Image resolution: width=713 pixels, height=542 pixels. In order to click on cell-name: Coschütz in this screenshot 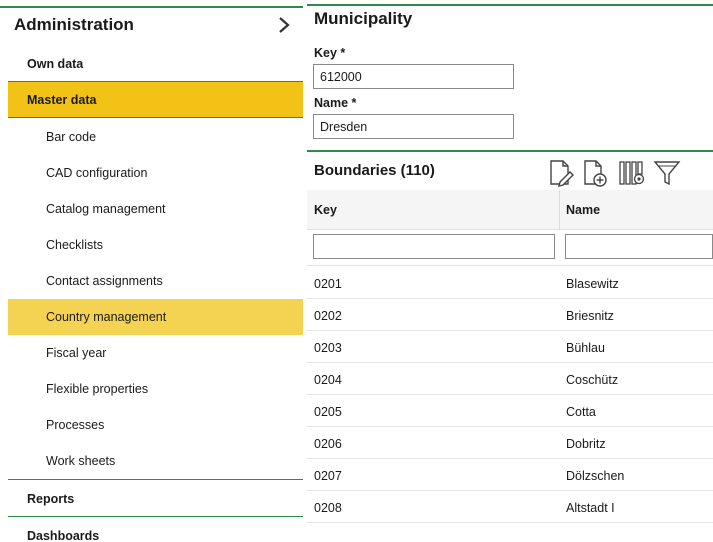, I will do `click(592, 380)`.